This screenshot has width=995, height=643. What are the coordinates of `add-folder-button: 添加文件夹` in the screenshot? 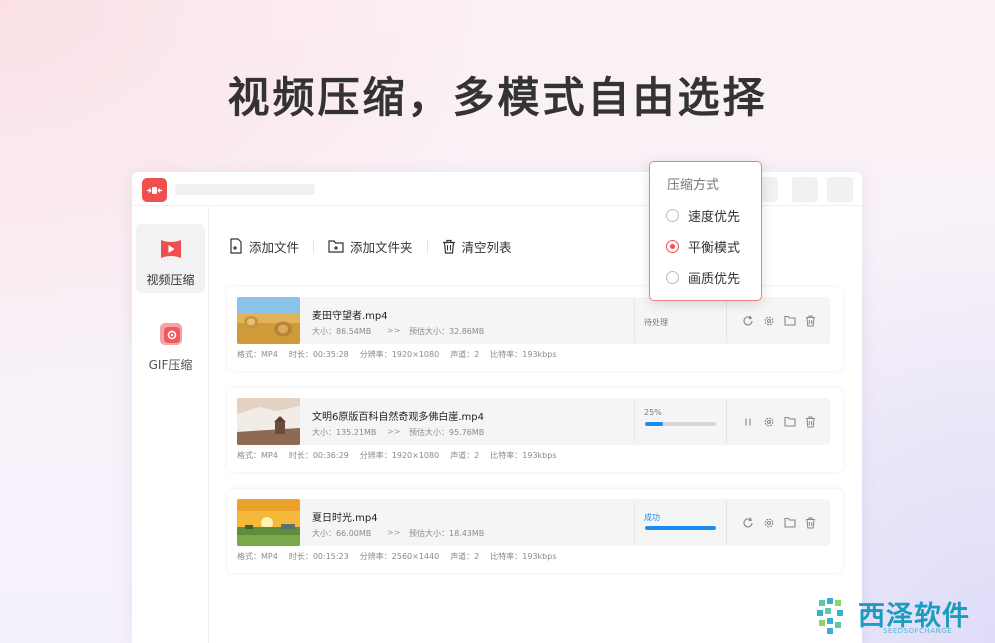 It's located at (370, 246).